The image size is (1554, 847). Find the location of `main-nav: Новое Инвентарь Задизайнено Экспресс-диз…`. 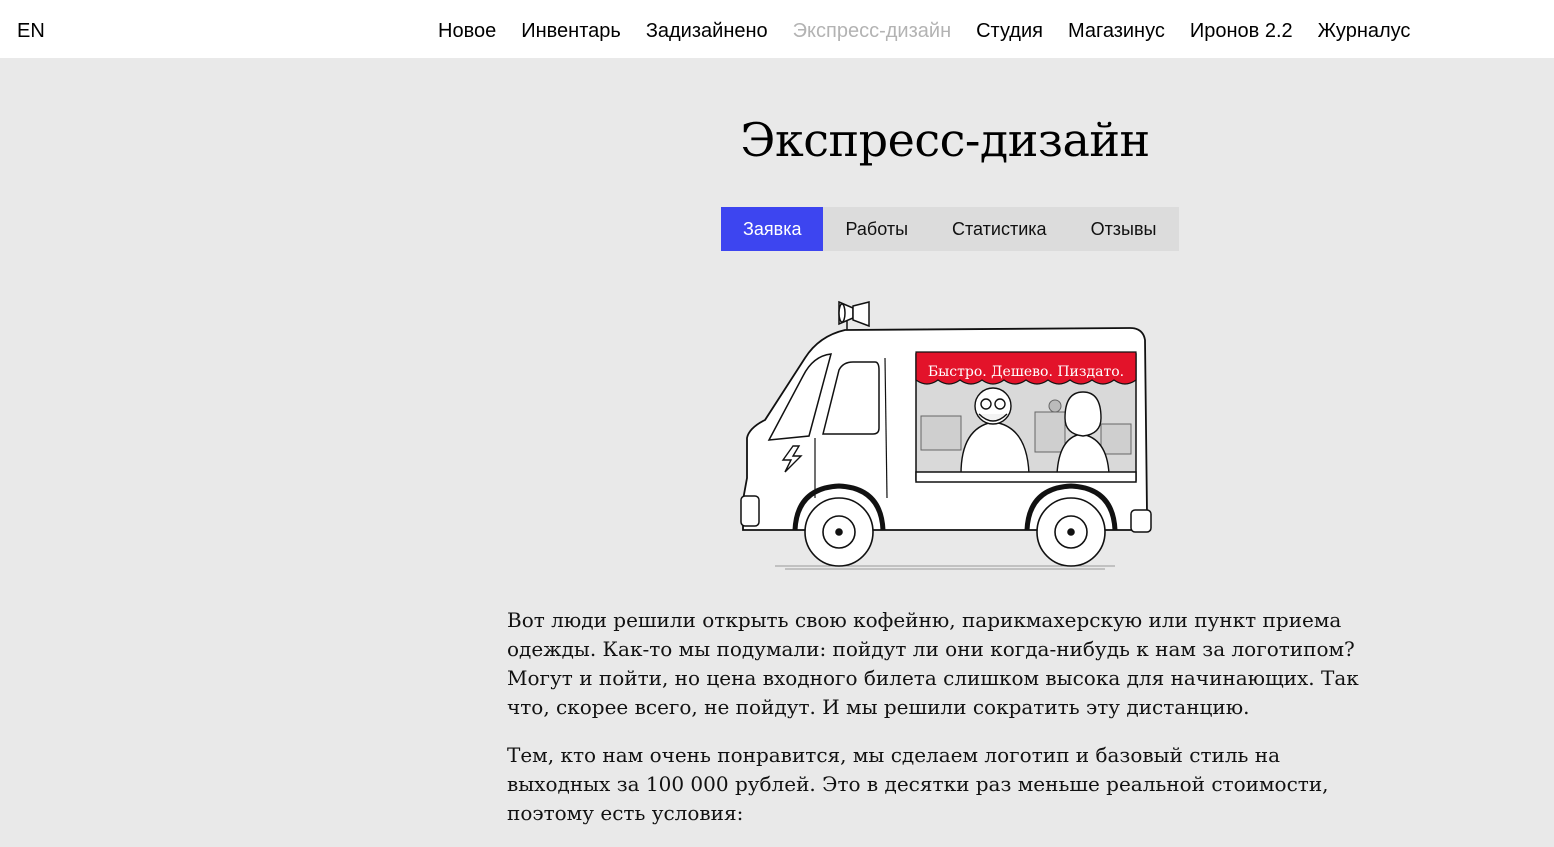

main-nav: Новое Инвентарь Задизайнено Экспресс-диз… is located at coordinates (936, 31).